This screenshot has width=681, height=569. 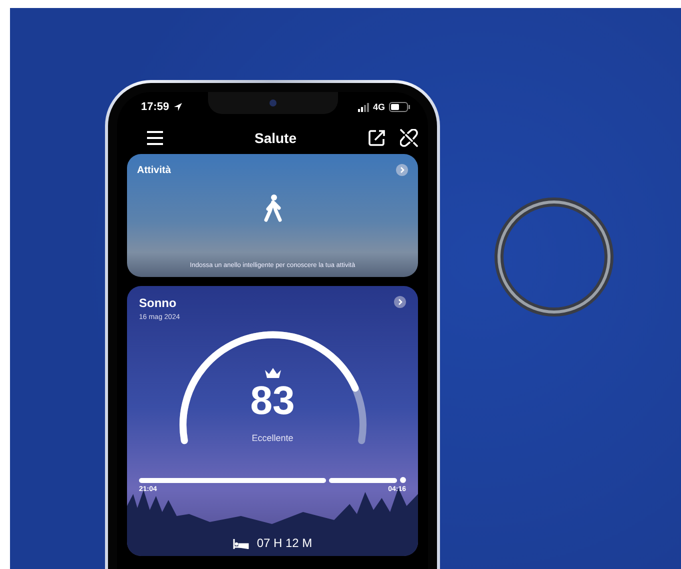 I want to click on sleep-rating: Eccellente, so click(x=273, y=438).